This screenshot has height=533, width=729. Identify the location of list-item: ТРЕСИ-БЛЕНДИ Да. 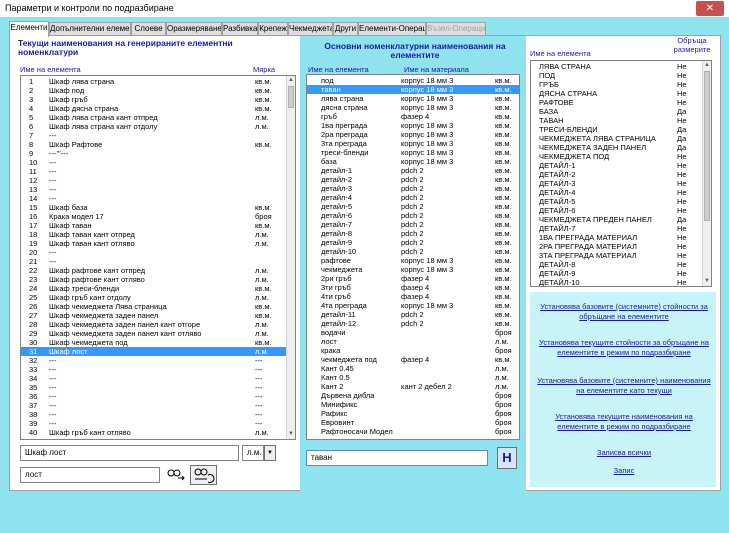
(617, 129).